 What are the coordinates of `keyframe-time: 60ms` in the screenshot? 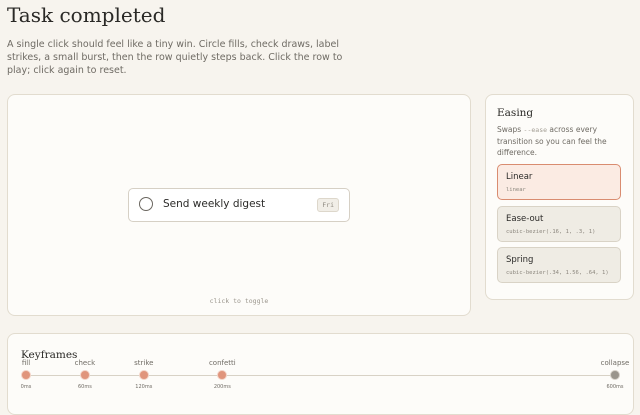 It's located at (84, 387).